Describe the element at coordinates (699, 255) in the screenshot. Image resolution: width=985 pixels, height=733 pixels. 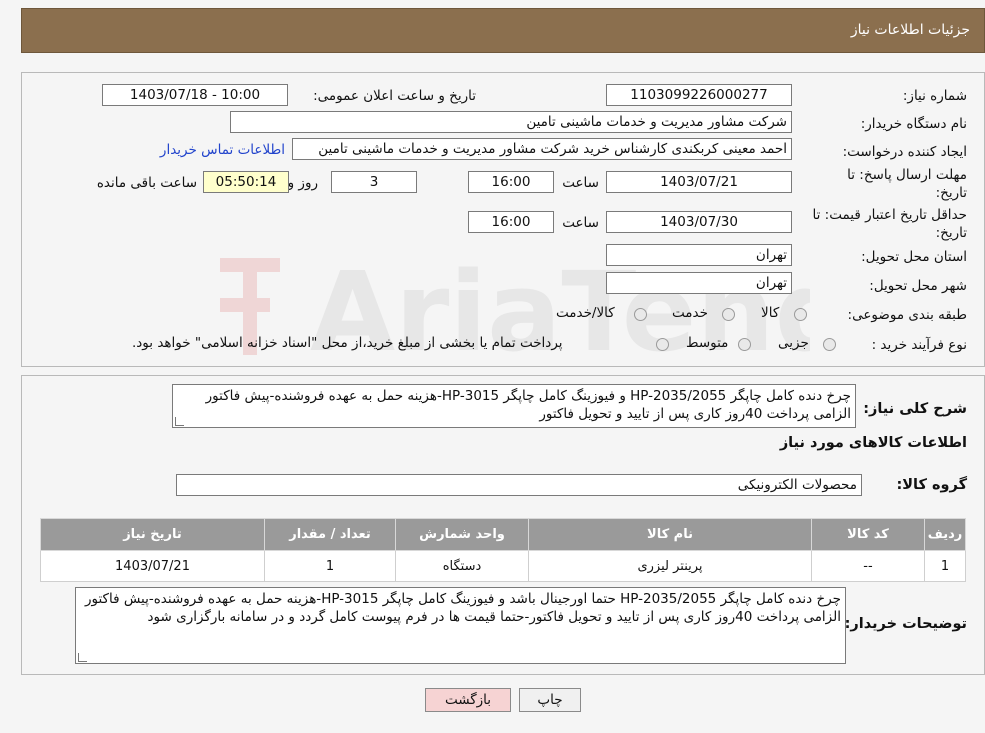
I see `province-field: تهران` at that location.